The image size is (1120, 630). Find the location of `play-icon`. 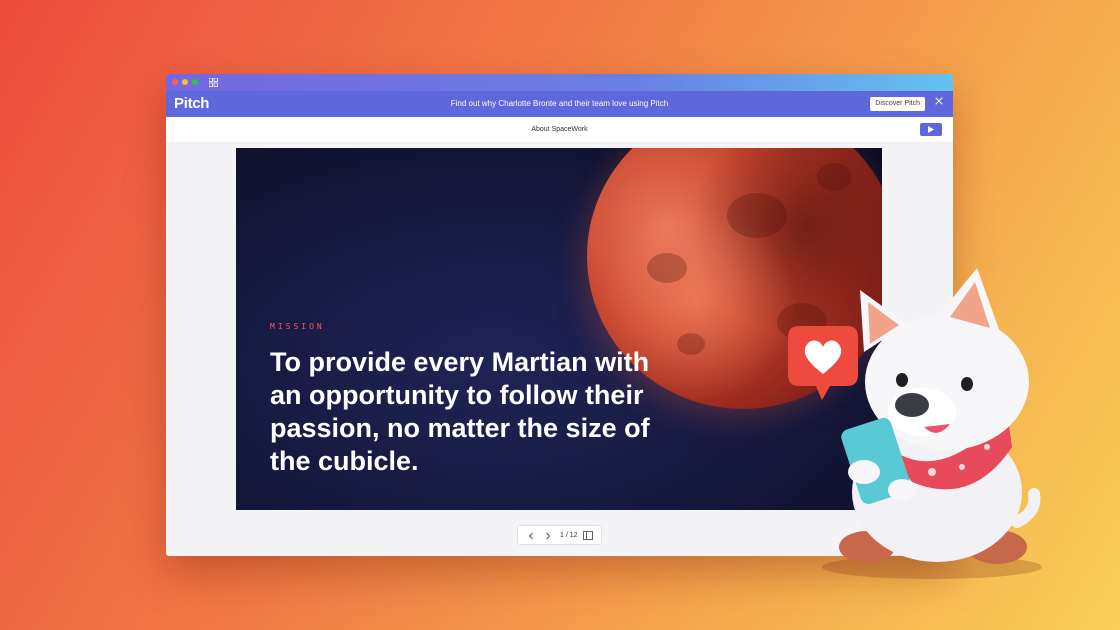

play-icon is located at coordinates (931, 129).